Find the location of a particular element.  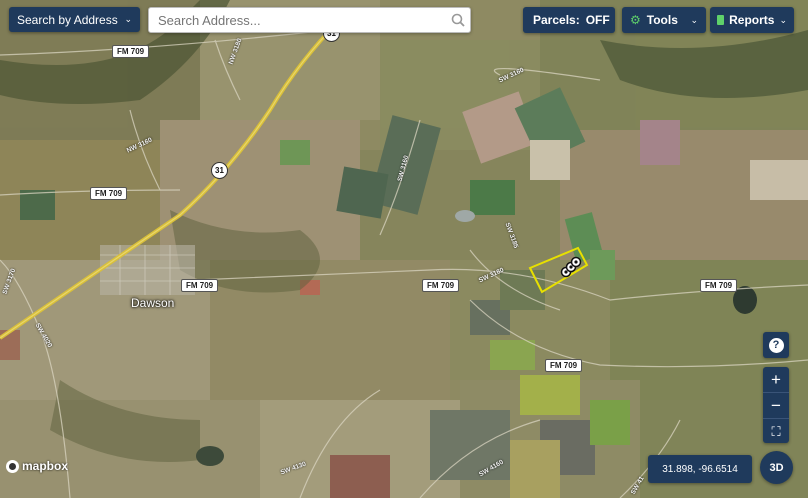

parcels-toggle: Parcels: OFF is located at coordinates (569, 20).